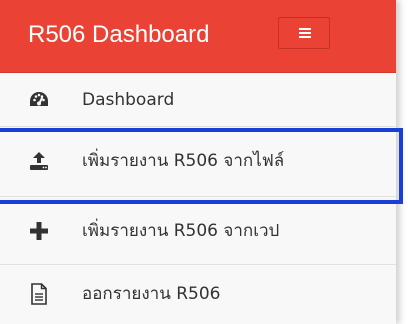 Image resolution: width=408 pixels, height=324 pixels. What do you see at coordinates (118, 35) in the screenshot?
I see `brand-title: R506 Dashboard` at bounding box center [118, 35].